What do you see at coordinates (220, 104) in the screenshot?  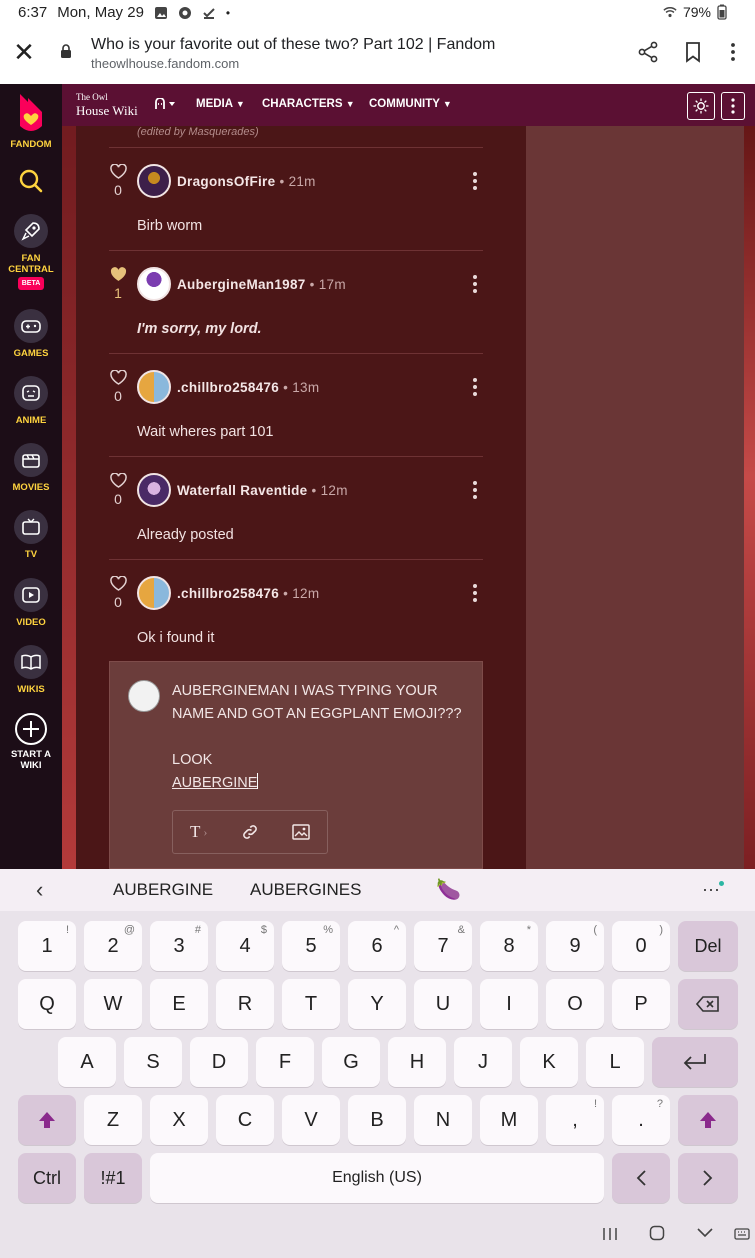 I see `nav-media: MEDIA ▼` at bounding box center [220, 104].